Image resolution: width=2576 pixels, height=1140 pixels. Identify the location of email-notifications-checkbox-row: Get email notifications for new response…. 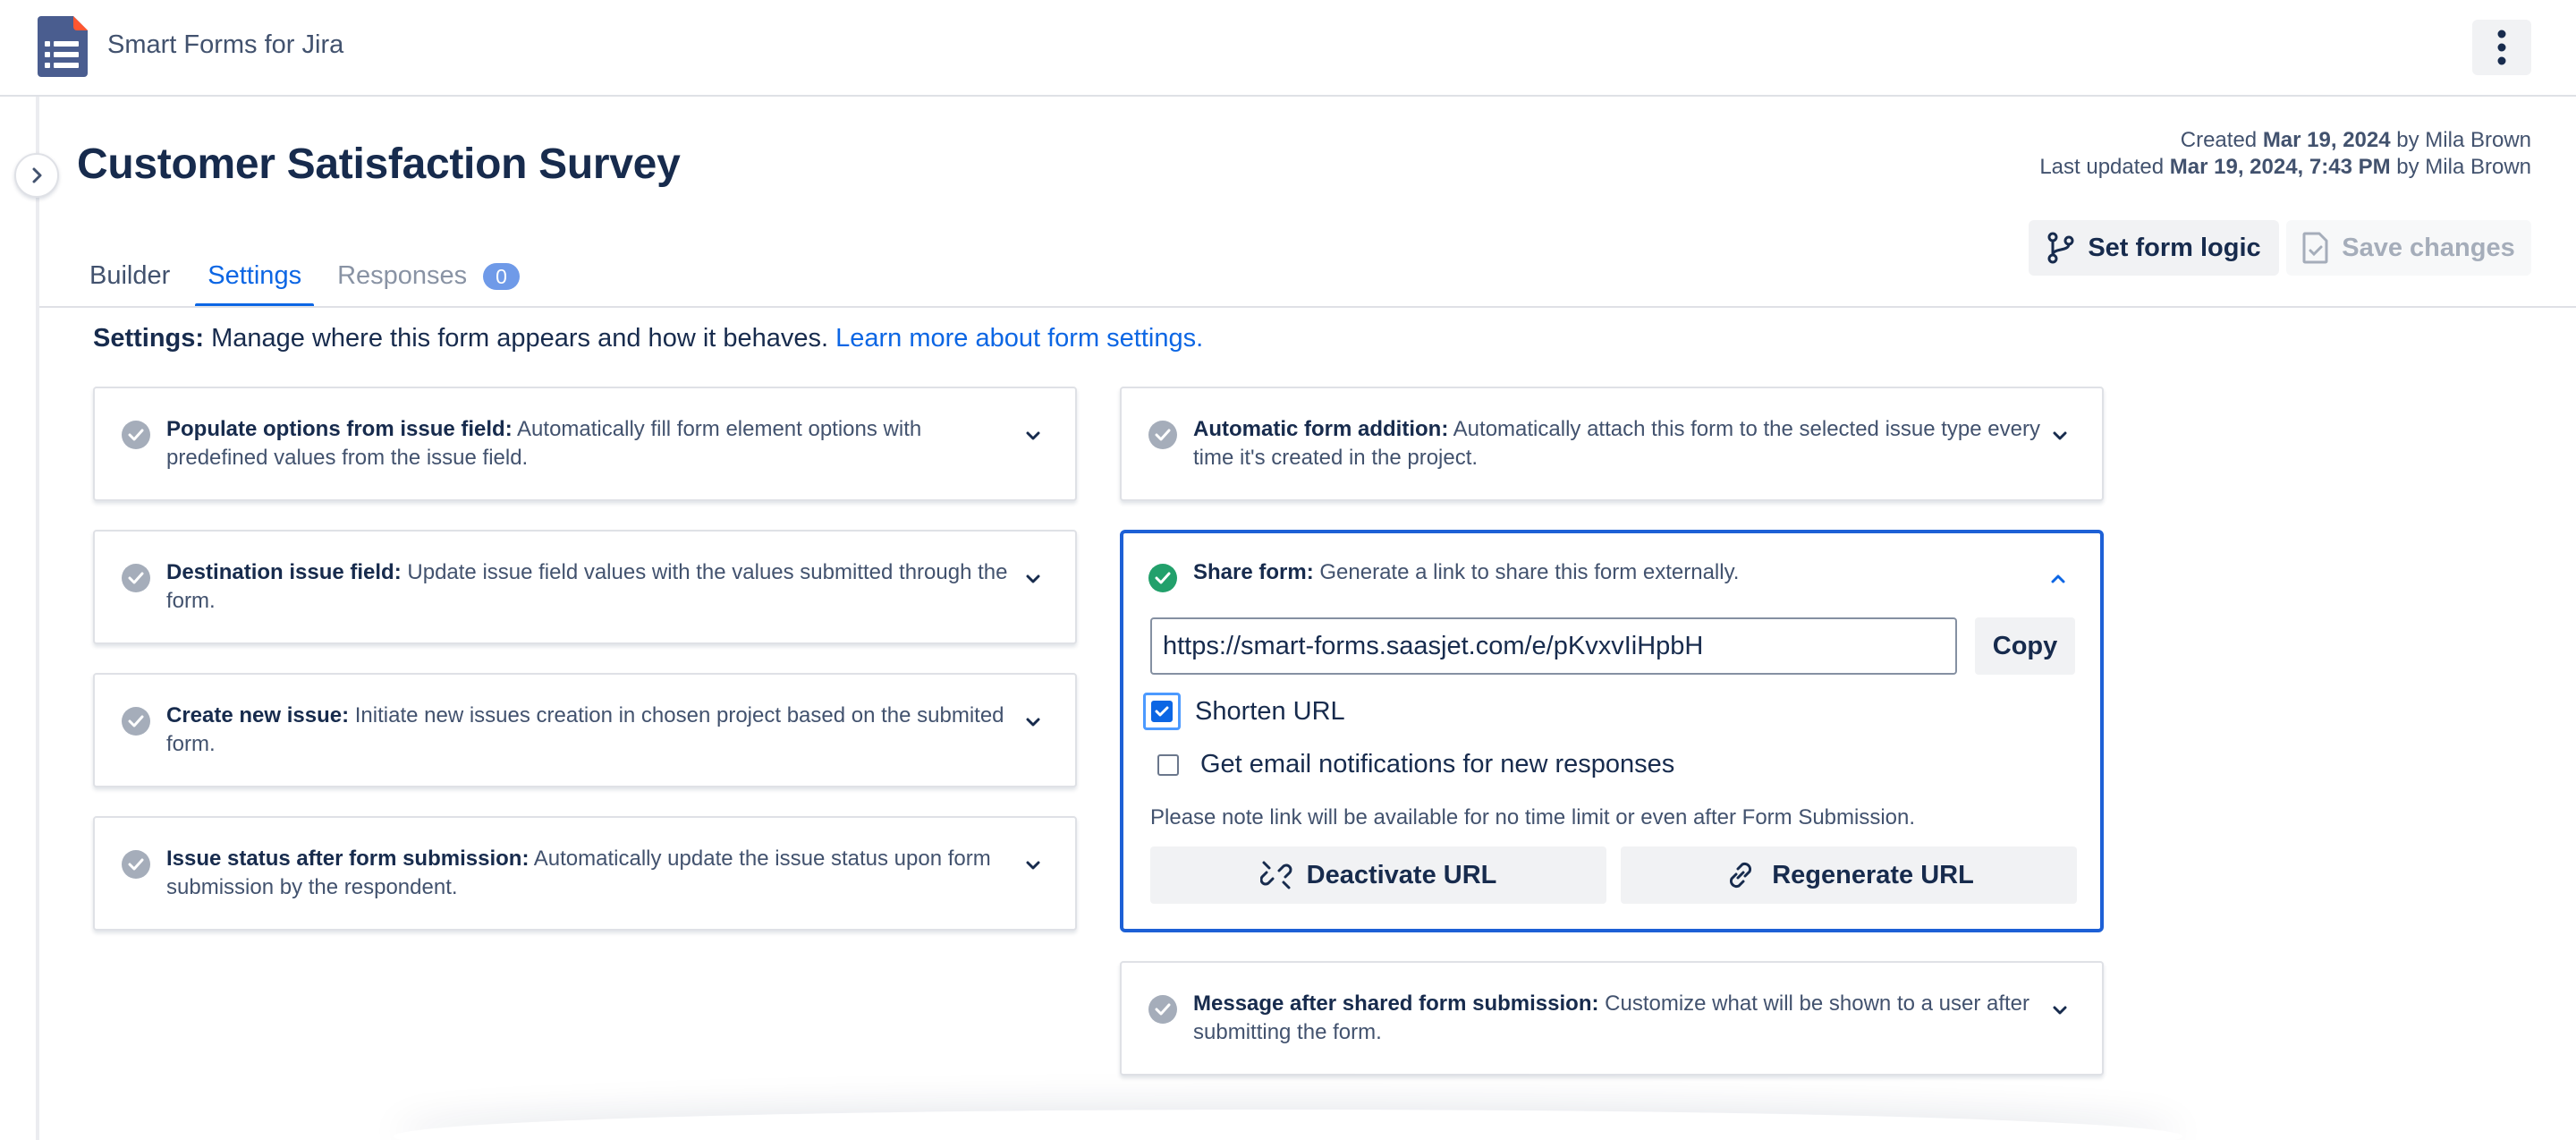
(1412, 764).